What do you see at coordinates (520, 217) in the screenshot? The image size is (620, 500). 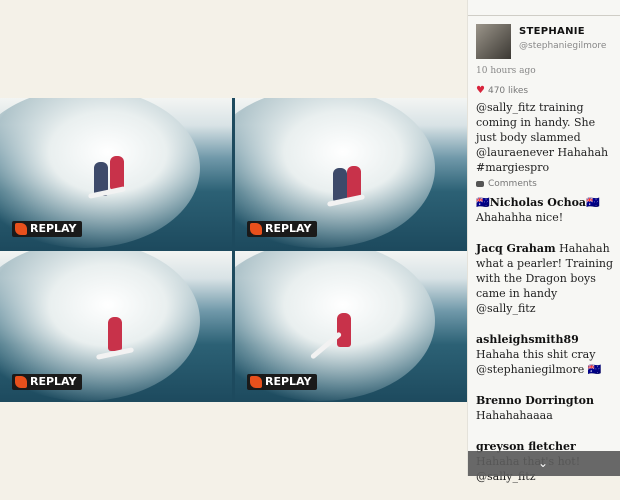 I see `comment-text: Ahahahha nice!` at bounding box center [520, 217].